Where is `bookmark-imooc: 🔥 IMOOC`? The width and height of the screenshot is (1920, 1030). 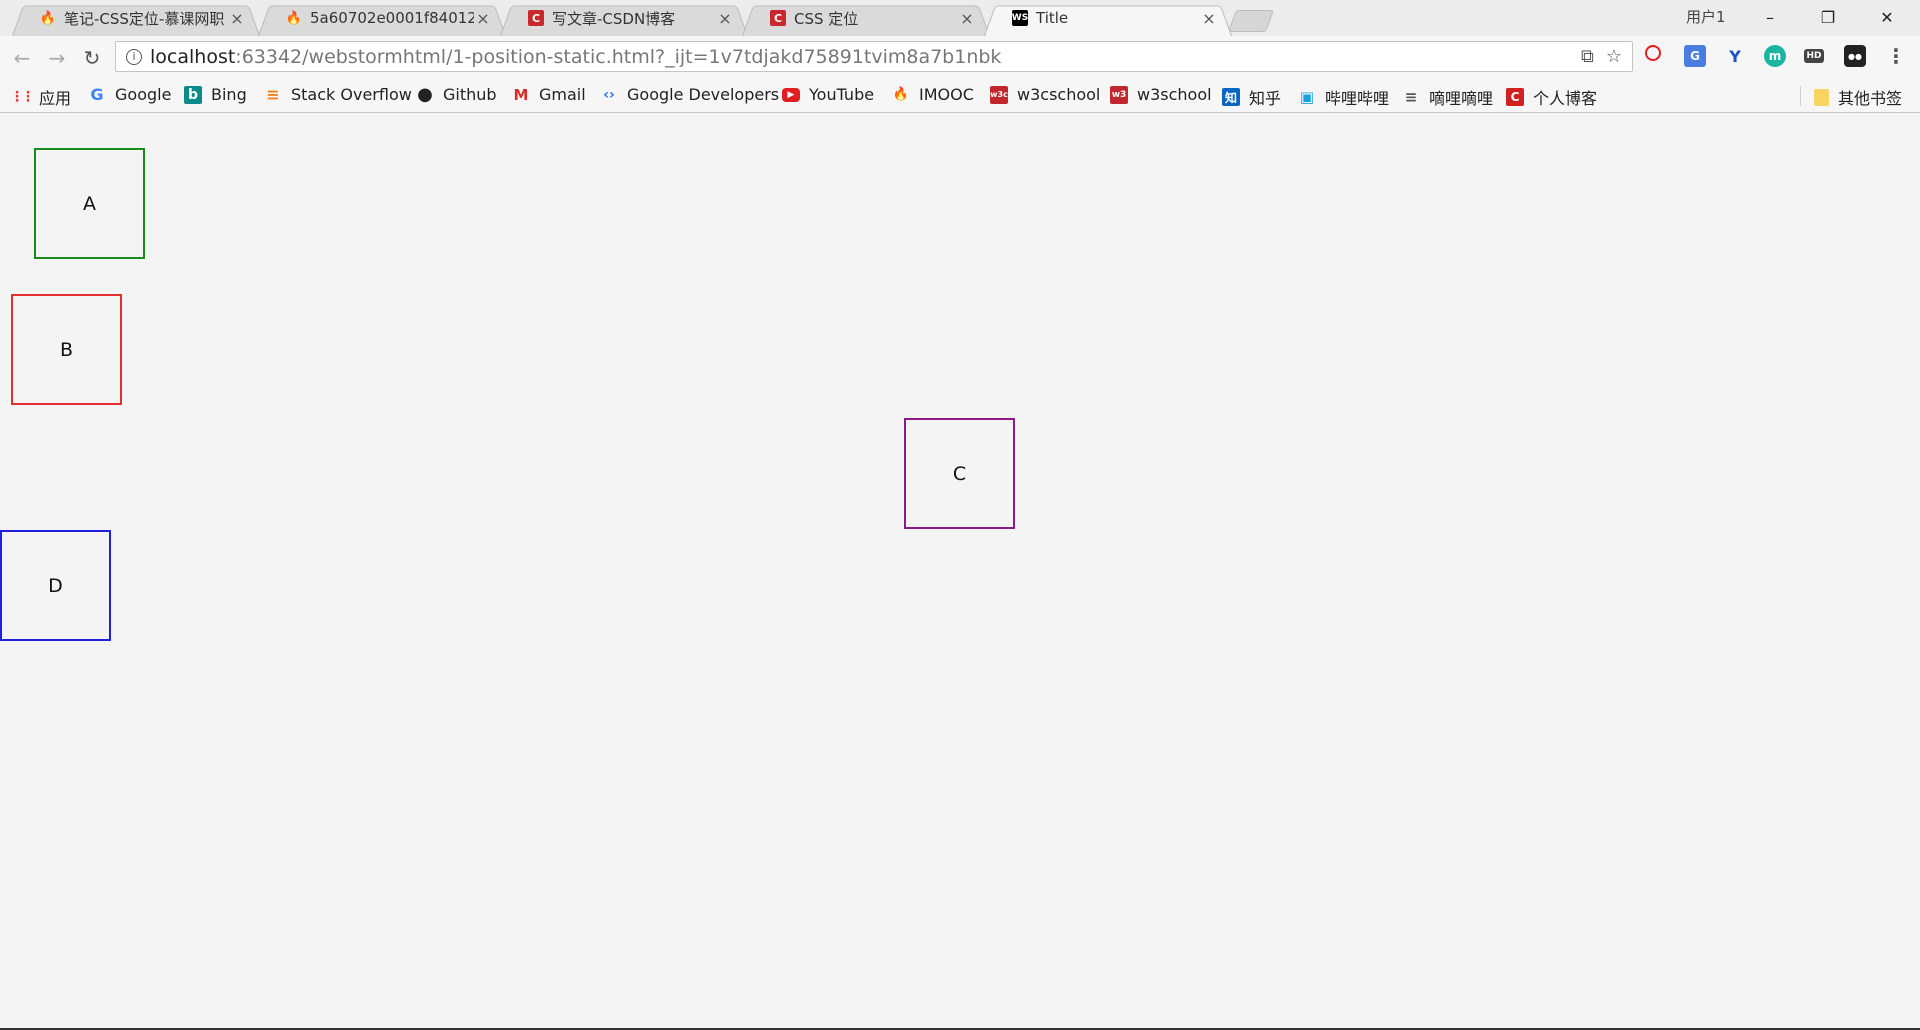 bookmark-imooc: 🔥 IMOOC is located at coordinates (933, 94).